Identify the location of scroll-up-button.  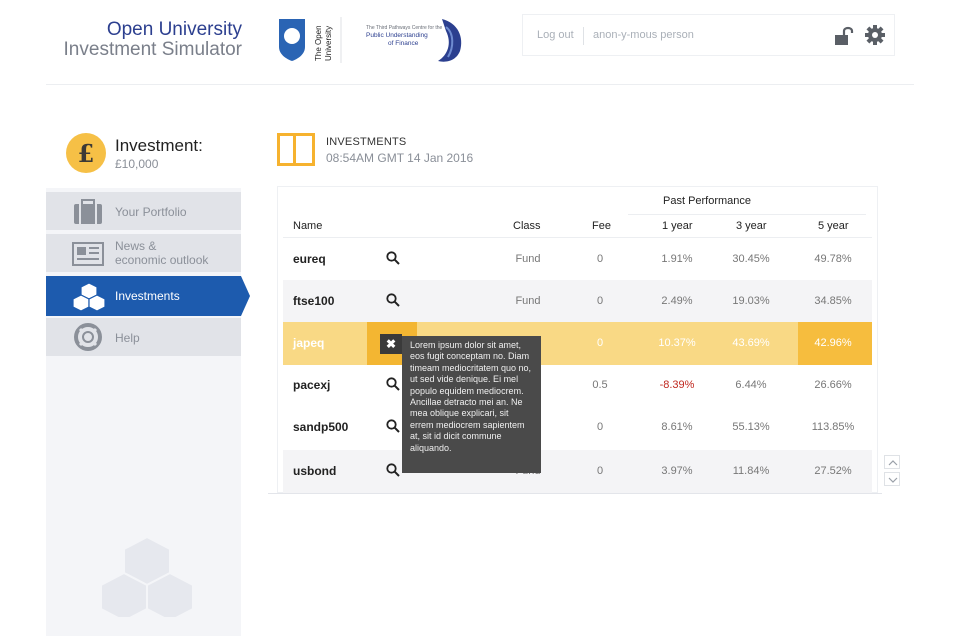
(892, 462).